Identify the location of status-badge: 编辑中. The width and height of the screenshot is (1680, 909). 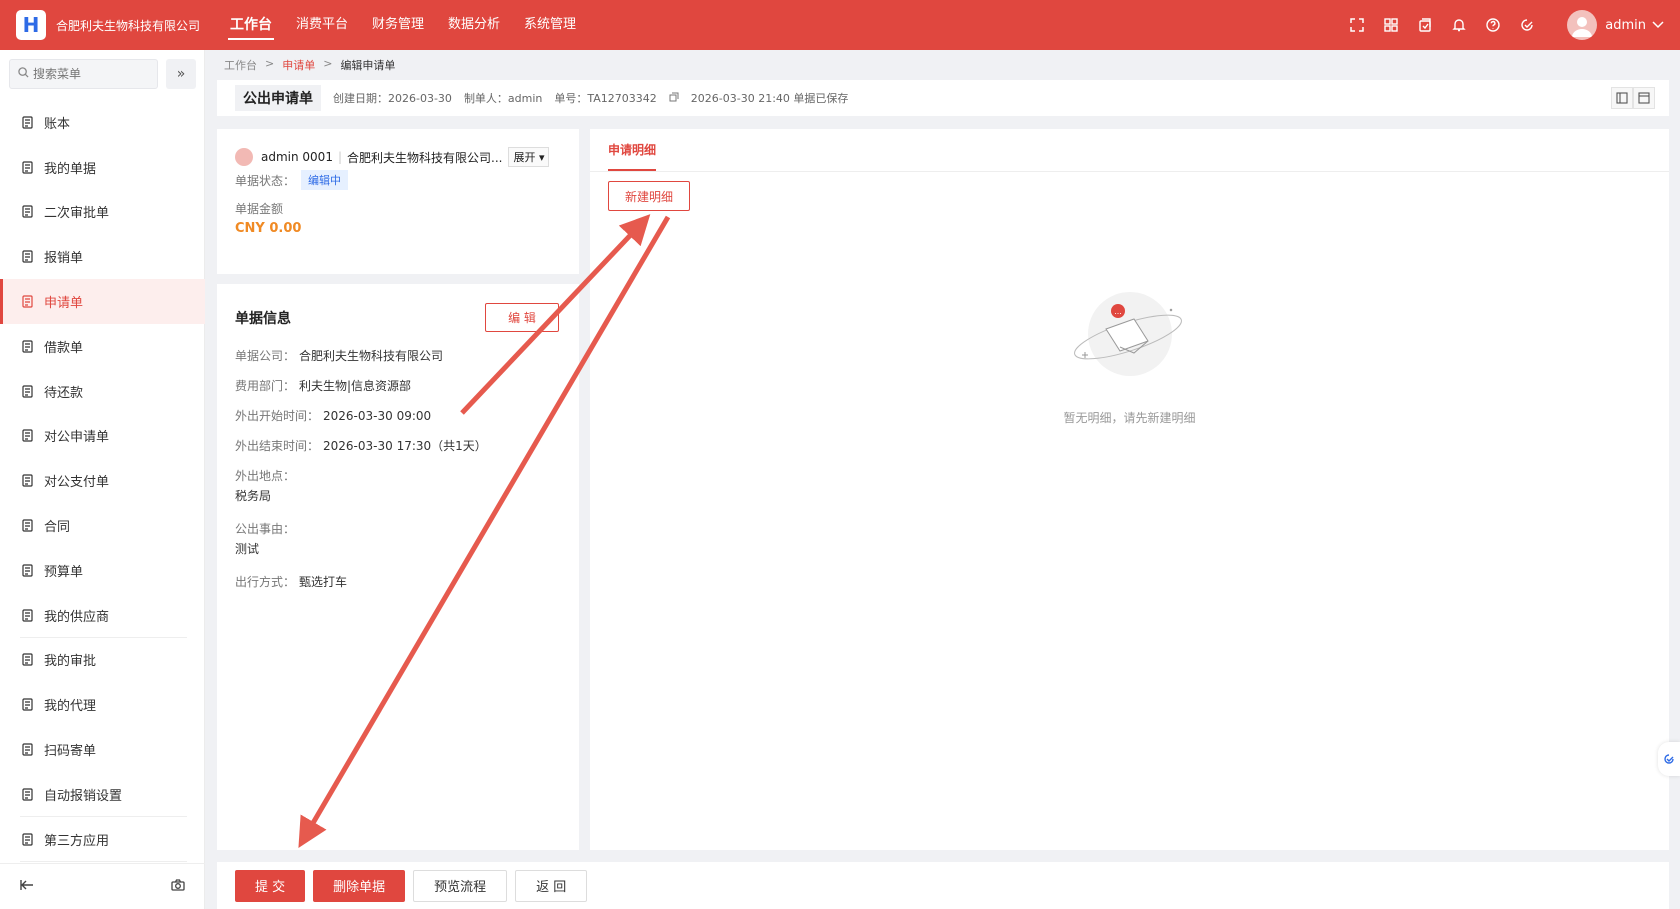
(325, 180).